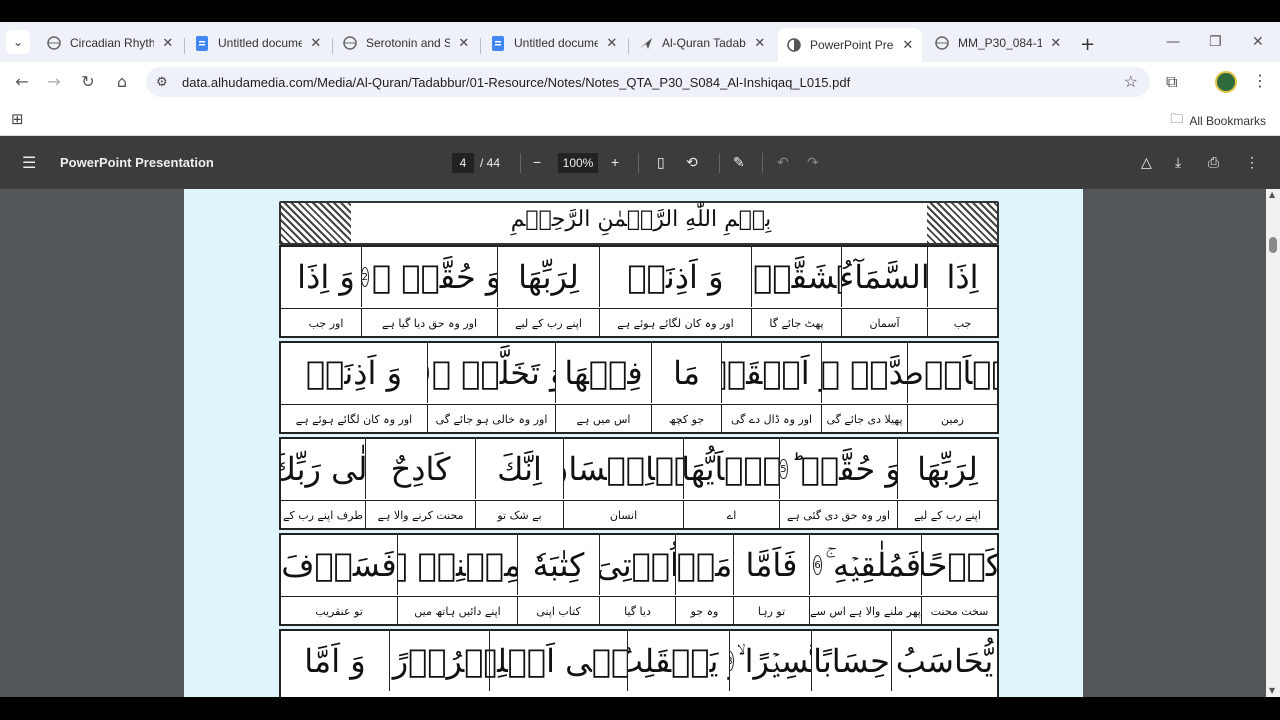 The height and width of the screenshot is (720, 1280). I want to click on arabic-word: فَاَمَّا, so click(771, 565).